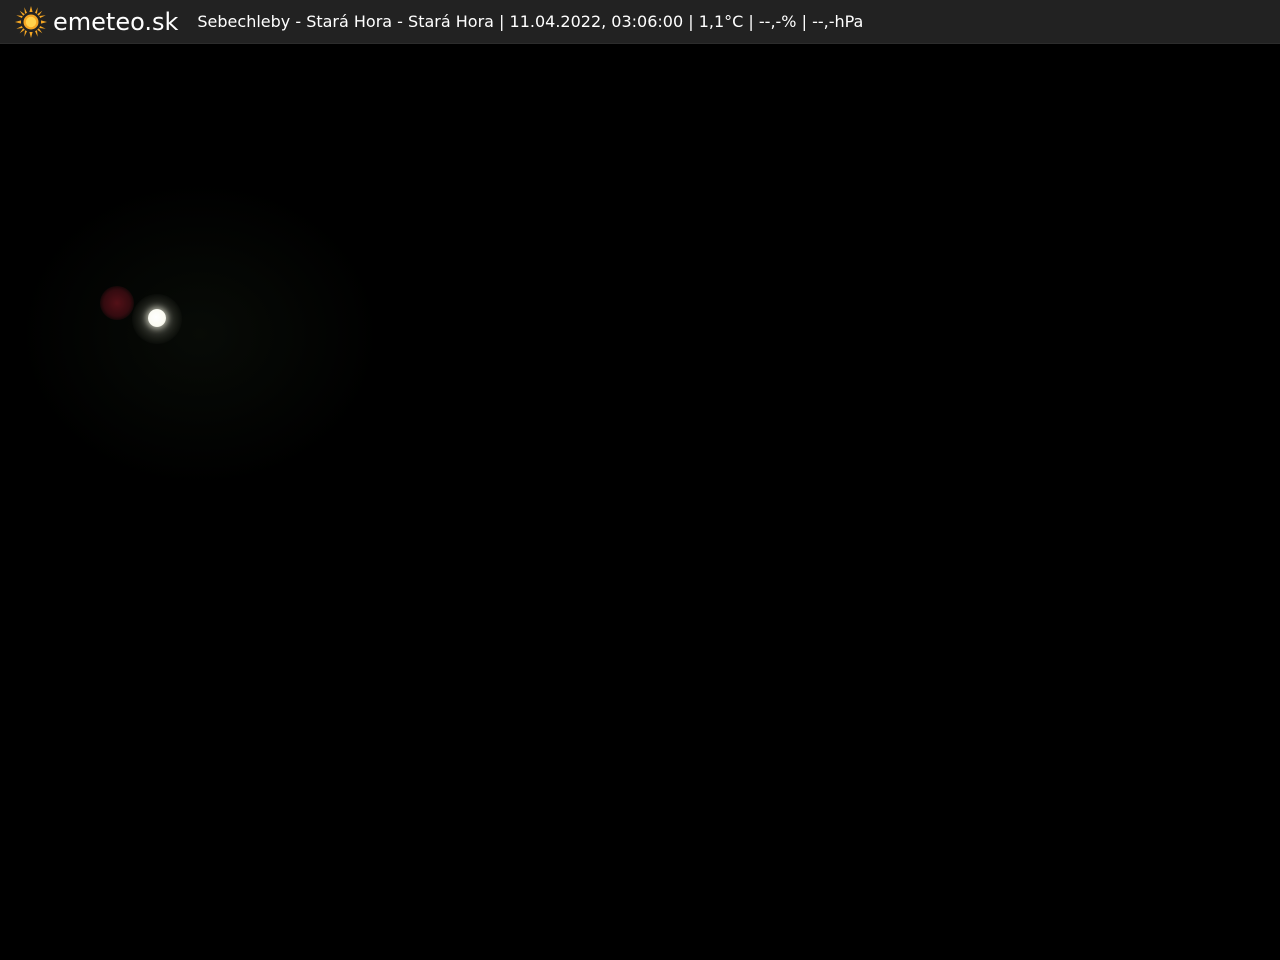 The image size is (1280, 960). What do you see at coordinates (31, 21) in the screenshot?
I see `sun-icon` at bounding box center [31, 21].